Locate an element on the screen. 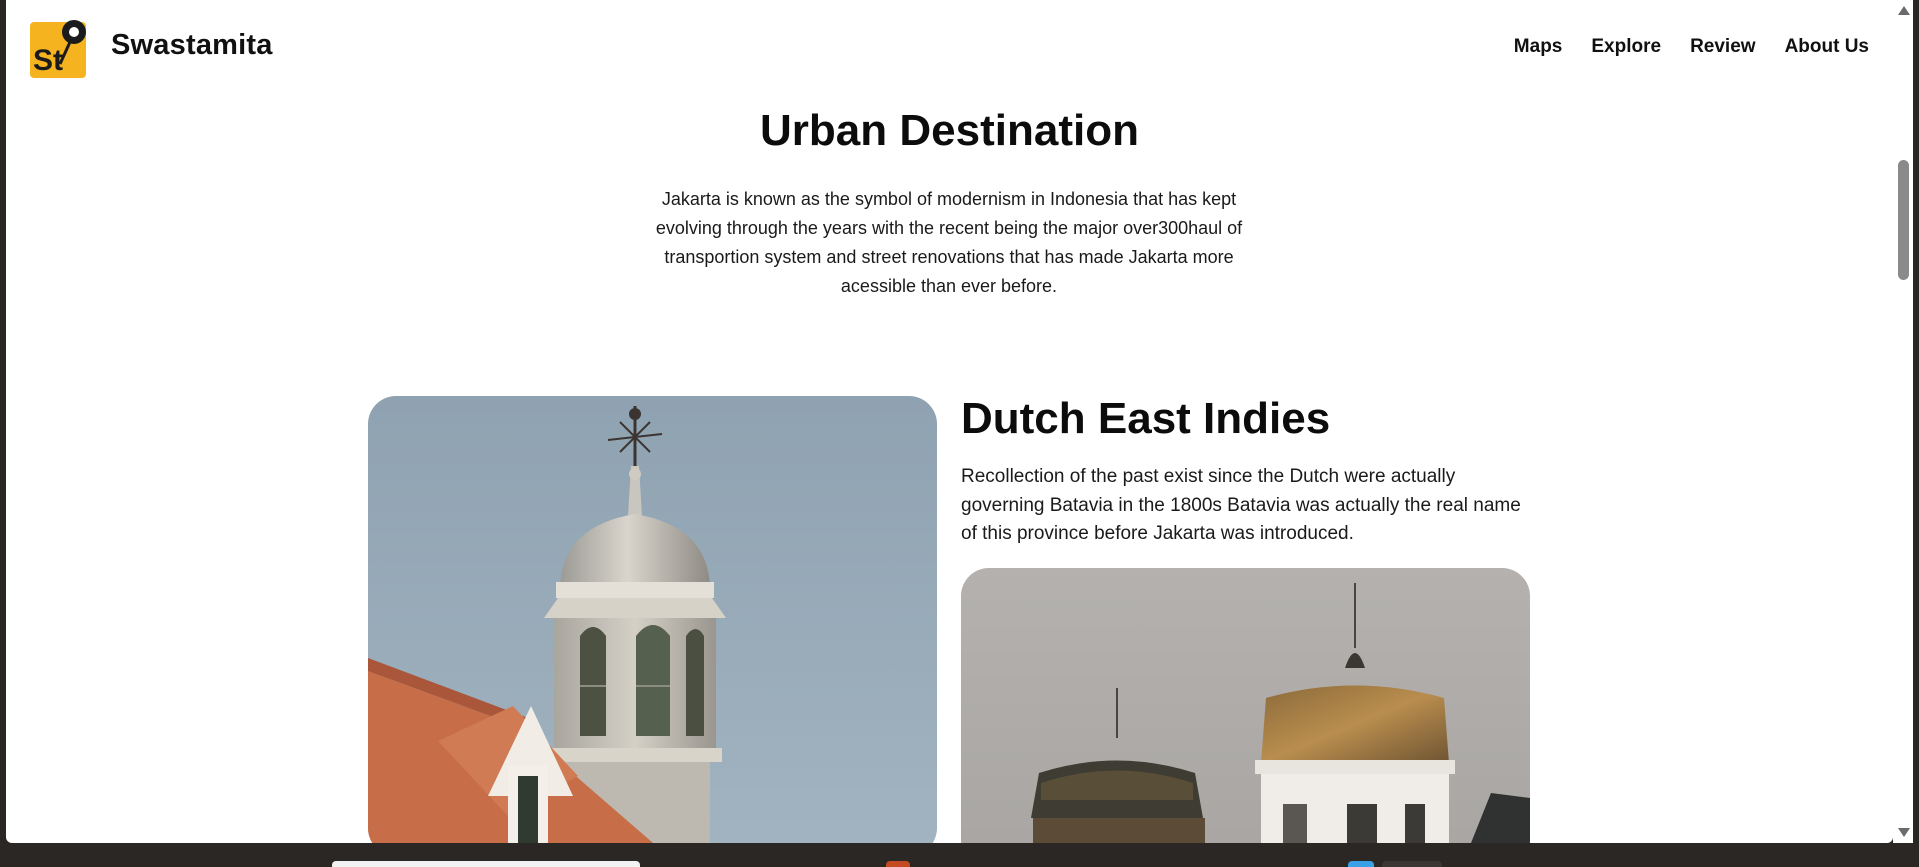 This screenshot has height=867, width=1919. nav-maps: Maps is located at coordinates (1538, 47).